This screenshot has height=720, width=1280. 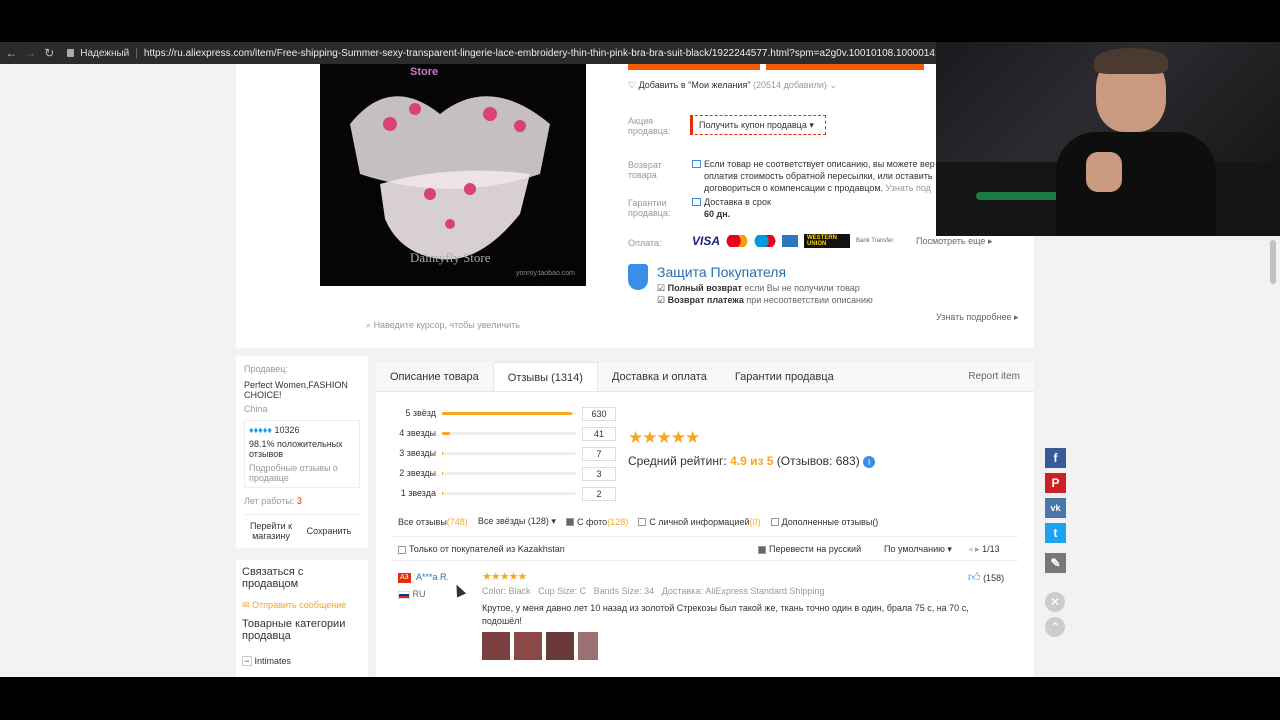 What do you see at coordinates (404, 578) in the screenshot?
I see `user-badge: A3` at bounding box center [404, 578].